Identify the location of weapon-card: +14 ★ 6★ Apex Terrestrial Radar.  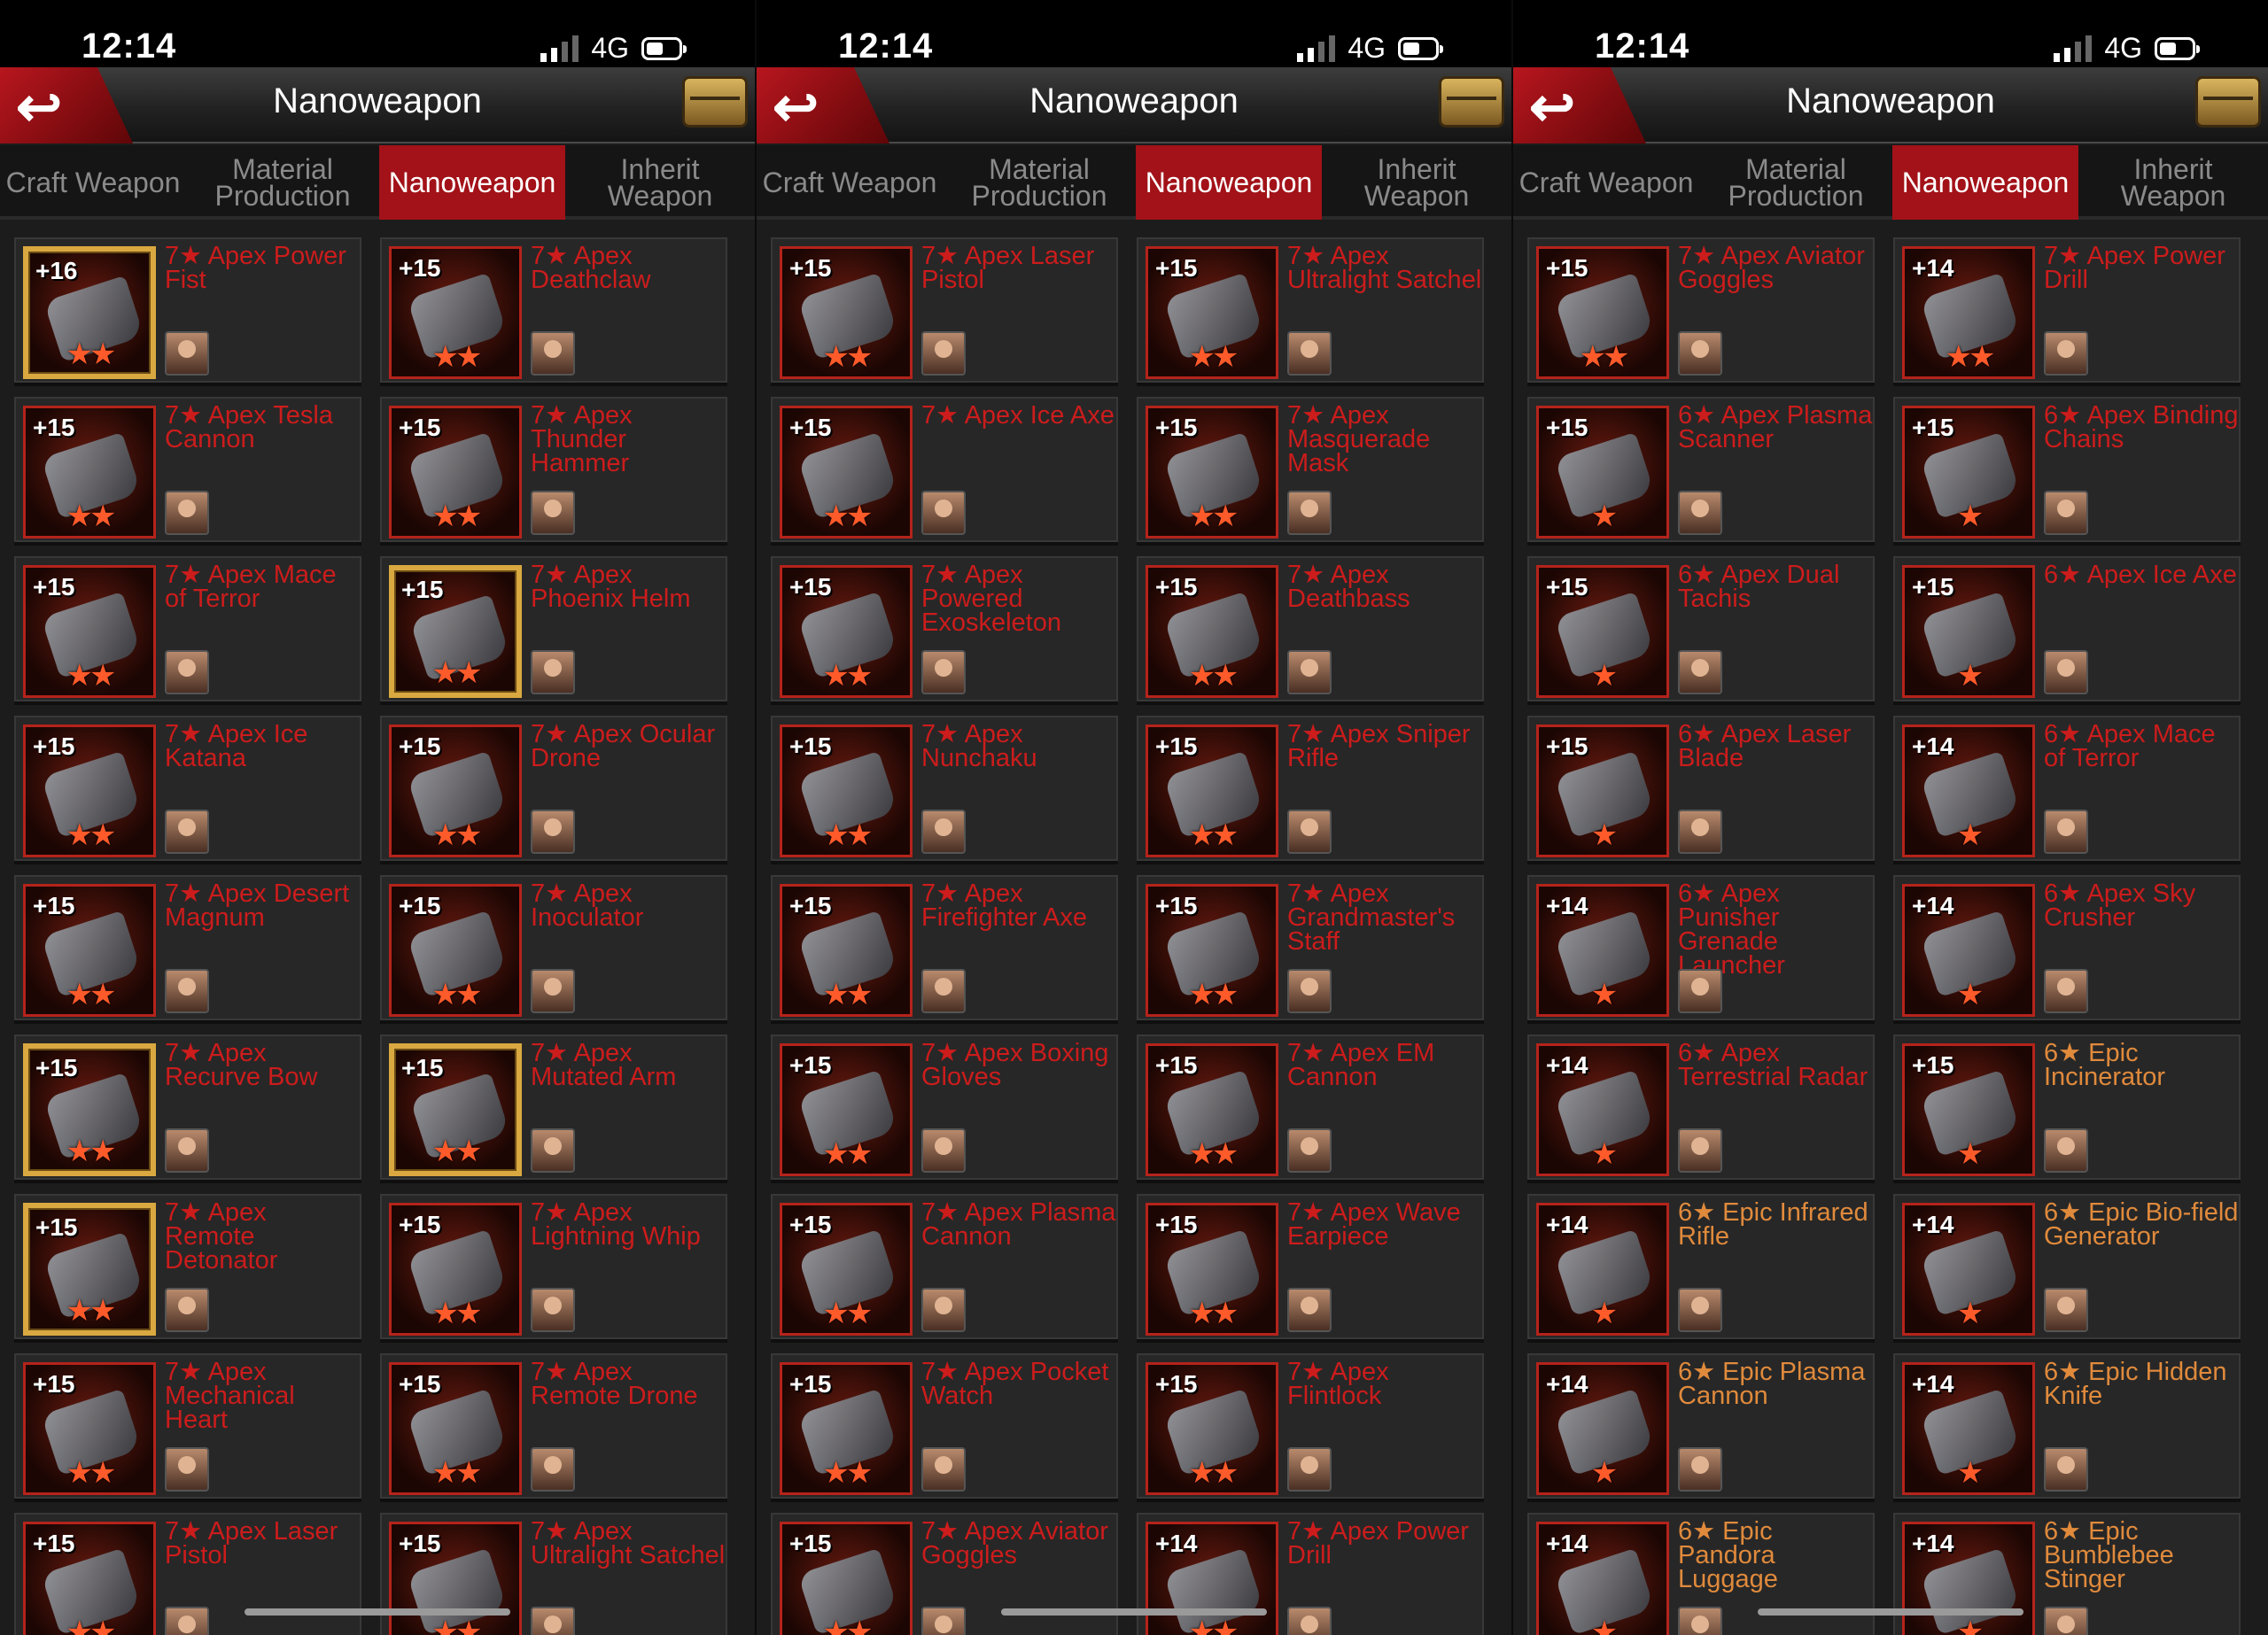
(1701, 1107).